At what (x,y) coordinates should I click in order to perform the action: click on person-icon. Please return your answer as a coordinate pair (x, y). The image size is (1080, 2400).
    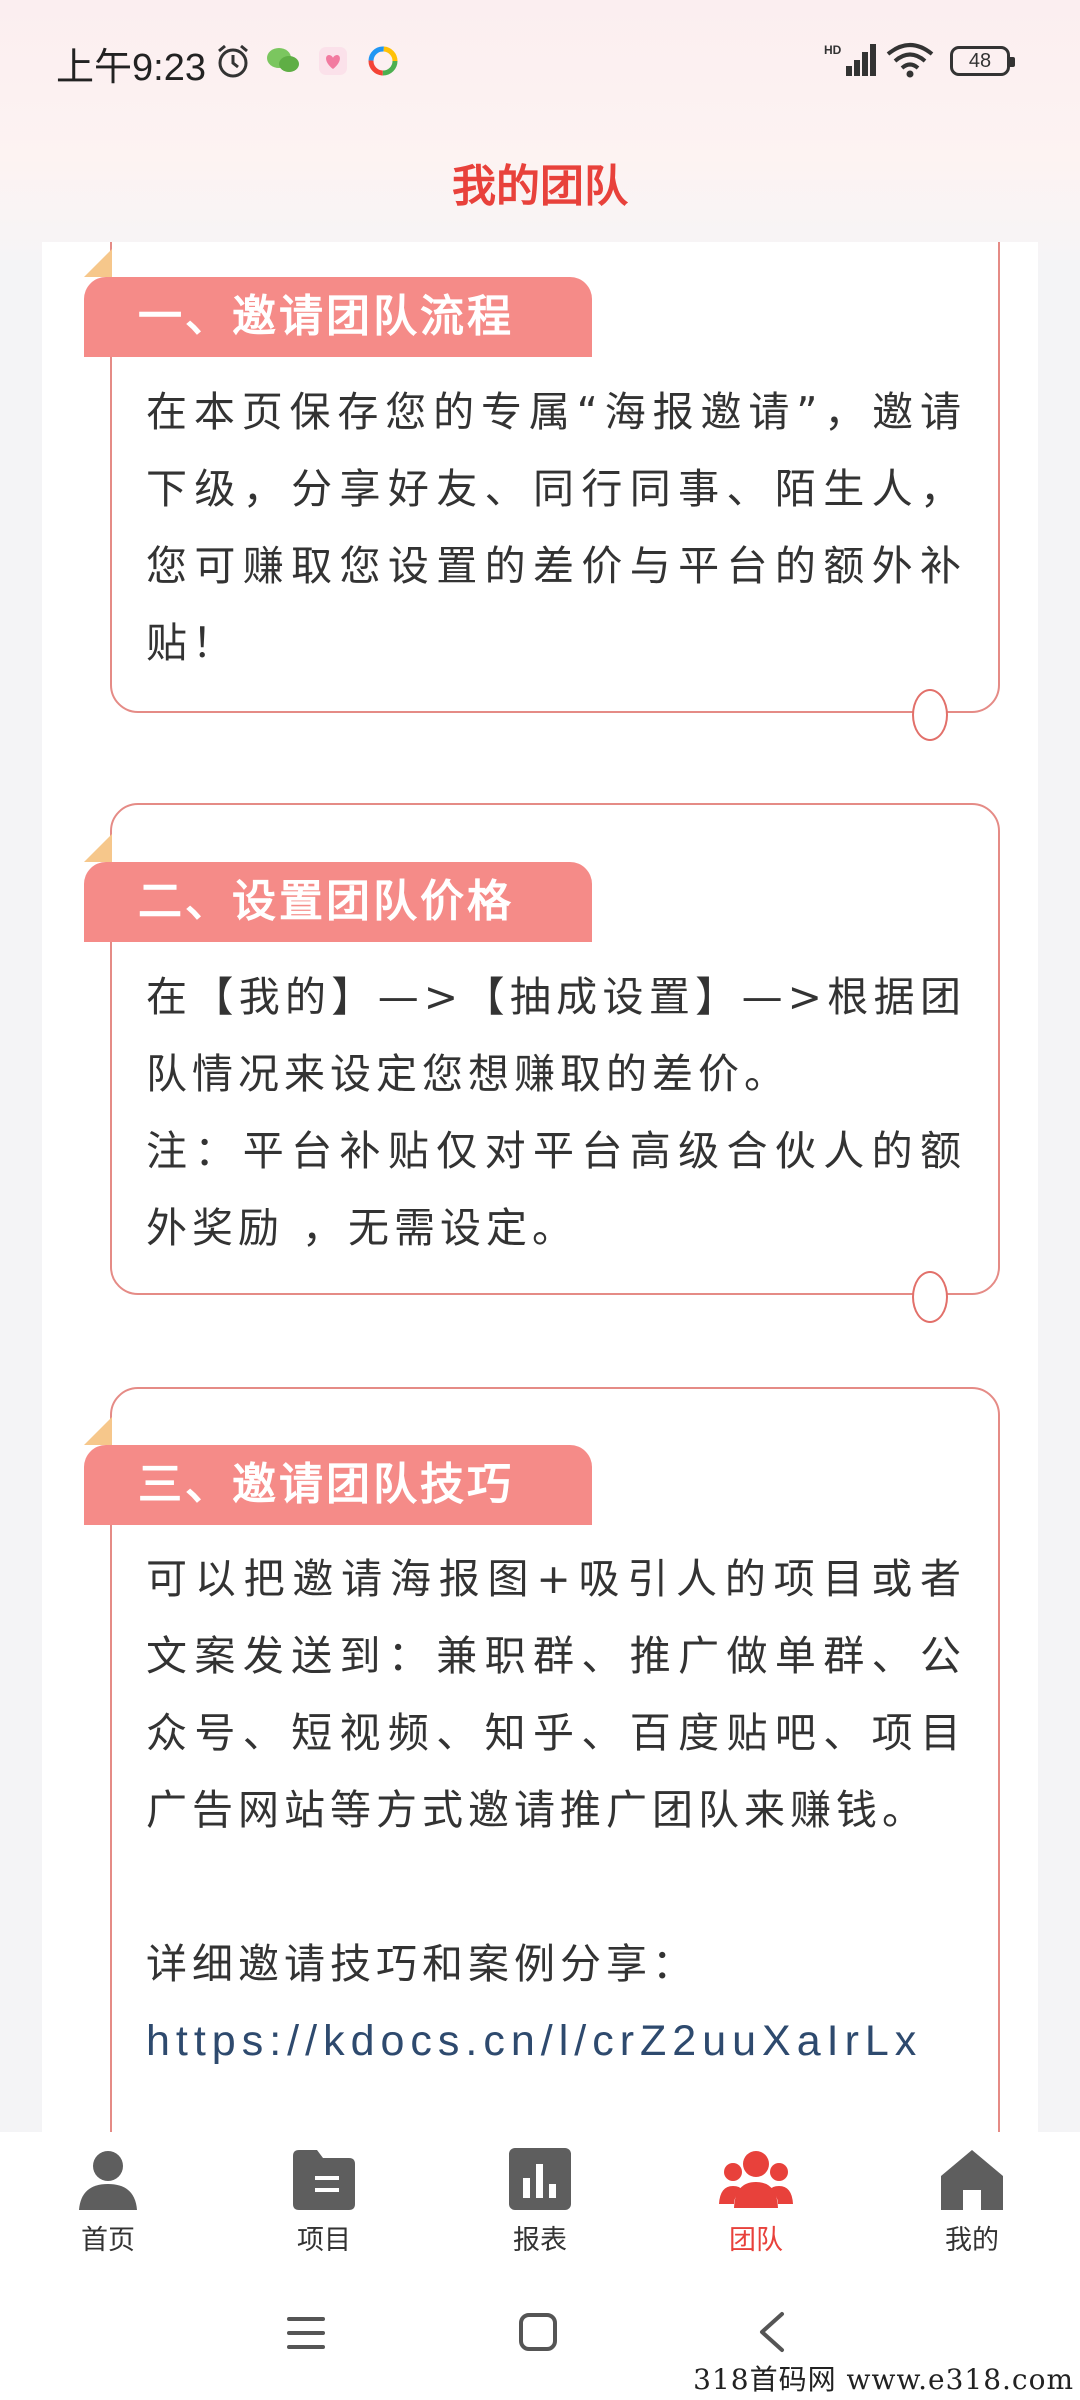
    Looking at the image, I should click on (108, 2180).